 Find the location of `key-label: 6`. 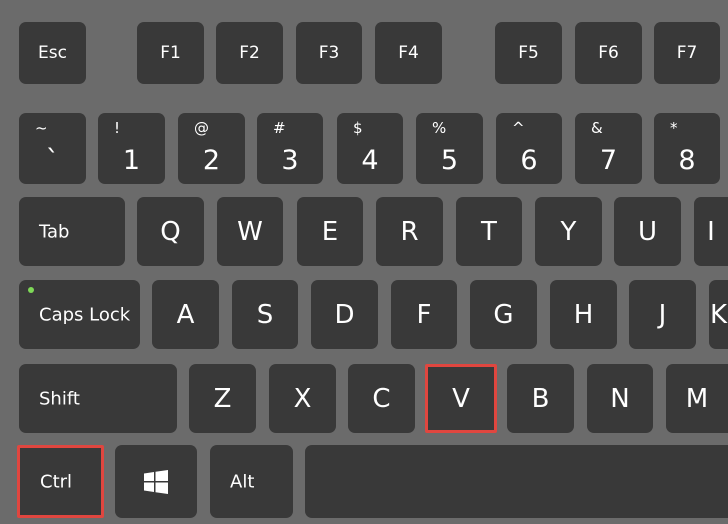

key-label: 6 is located at coordinates (529, 160).